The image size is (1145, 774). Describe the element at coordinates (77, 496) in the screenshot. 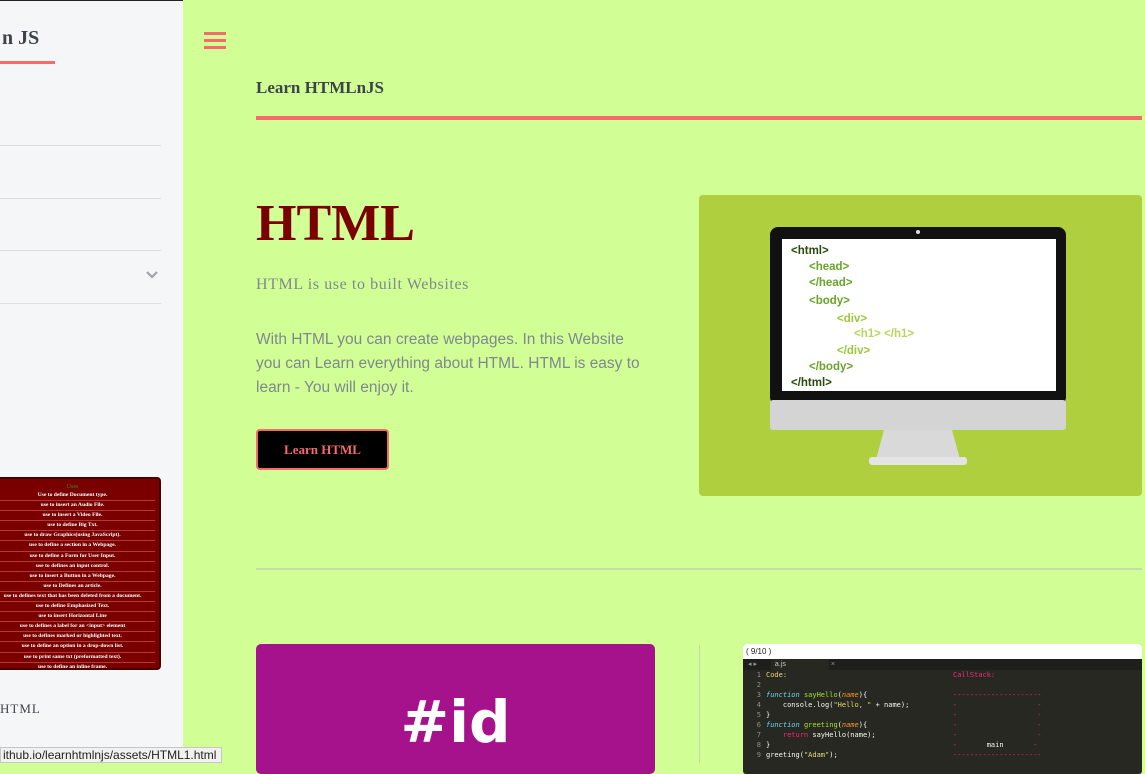

I see `table-row: Use to define Document type.` at that location.